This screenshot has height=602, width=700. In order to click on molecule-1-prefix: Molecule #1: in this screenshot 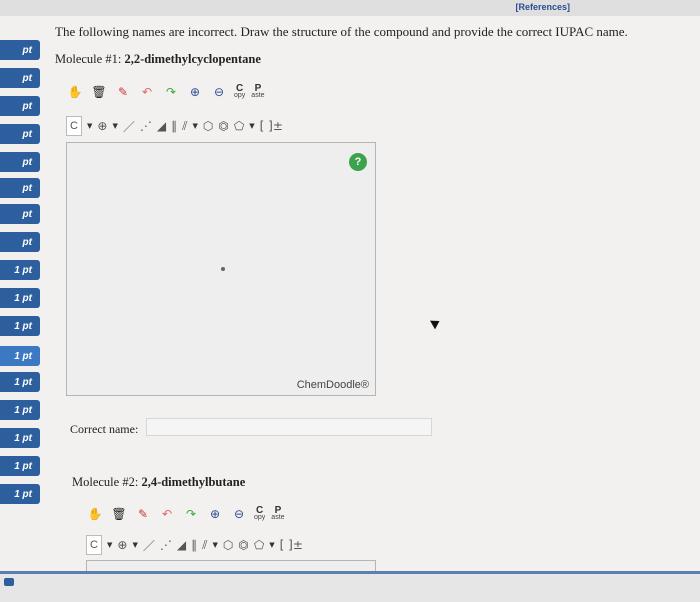, I will do `click(88, 59)`.